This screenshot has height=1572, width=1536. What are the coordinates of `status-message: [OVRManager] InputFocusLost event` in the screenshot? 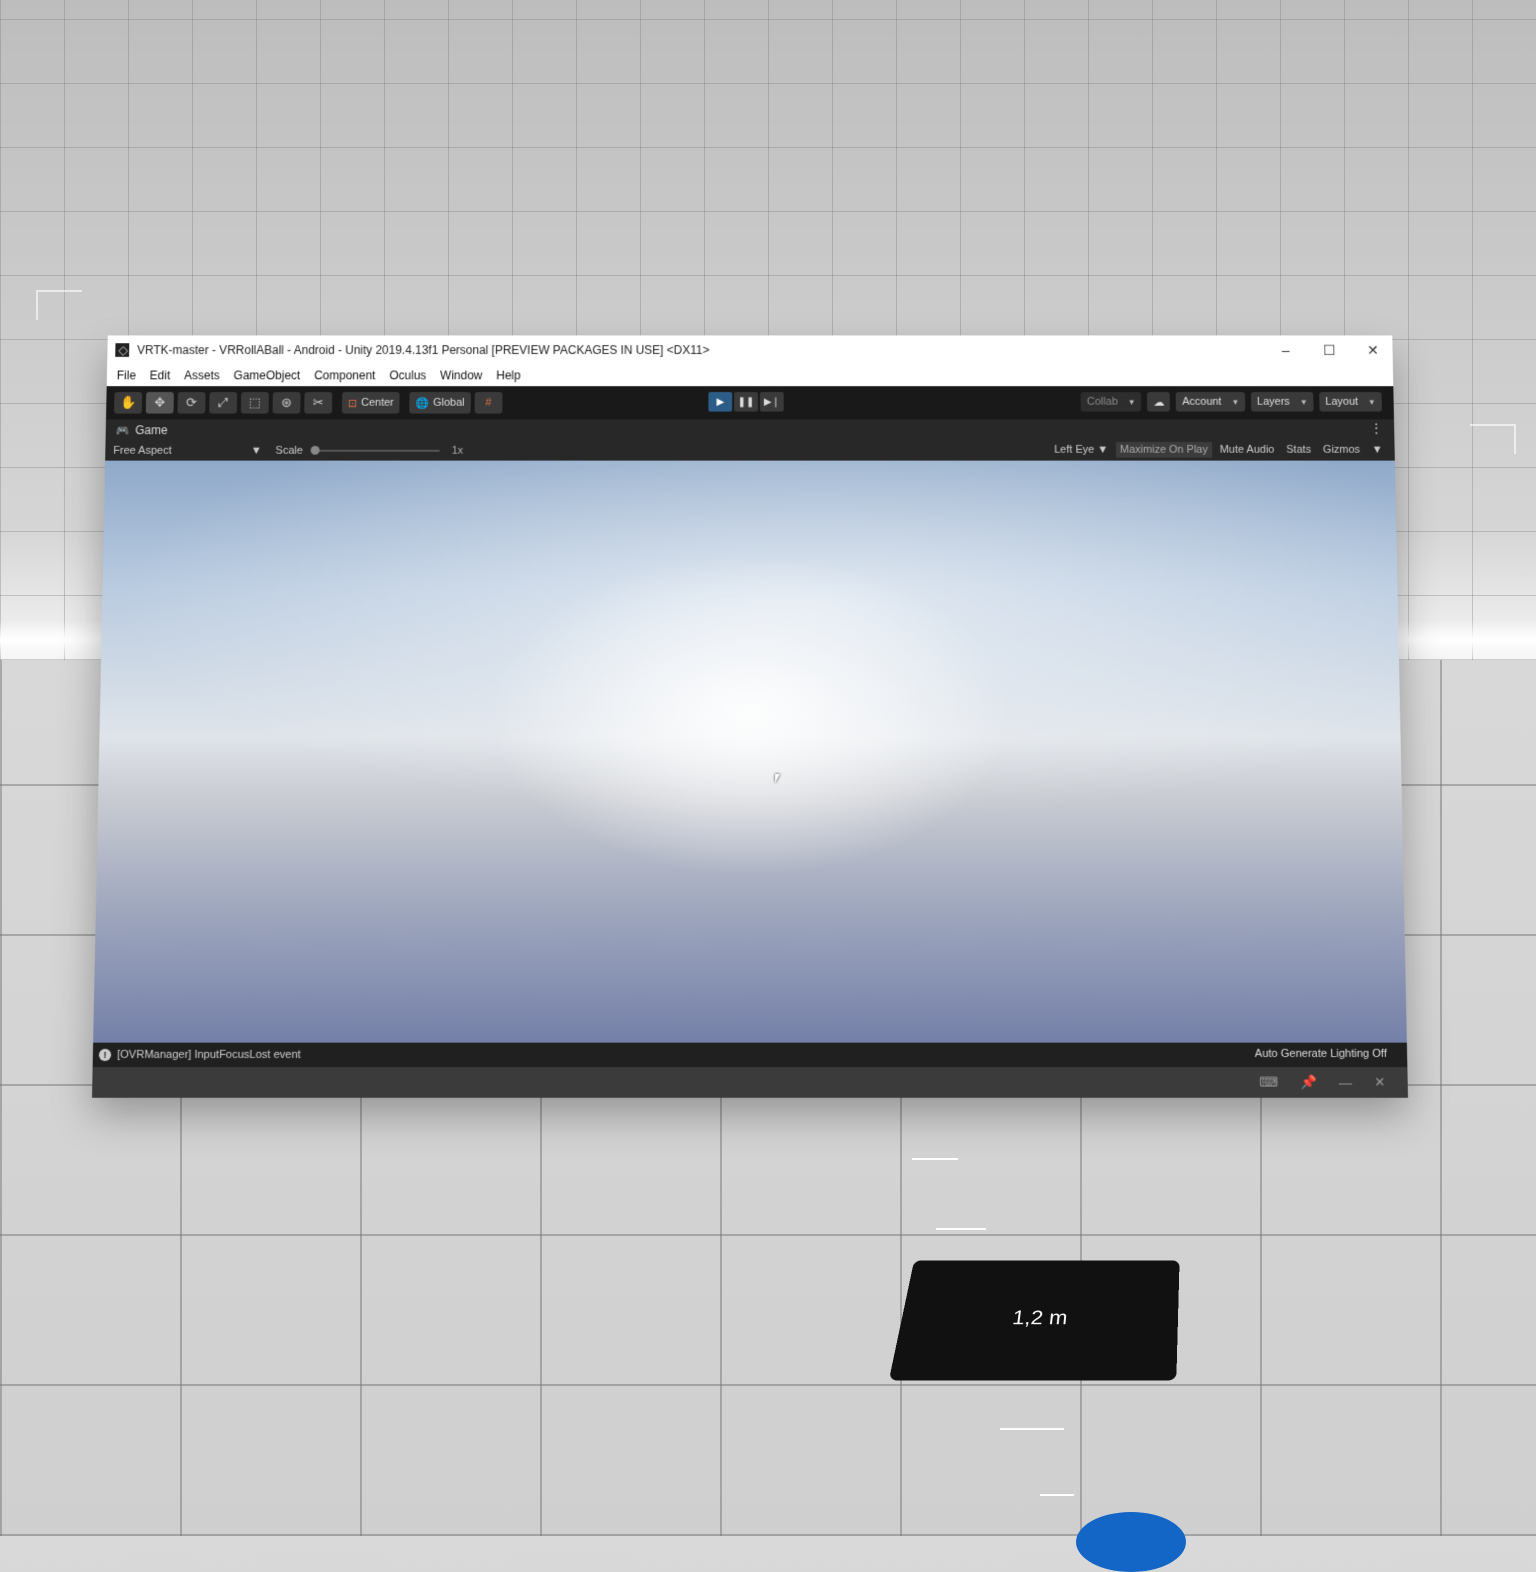 It's located at (209, 1055).